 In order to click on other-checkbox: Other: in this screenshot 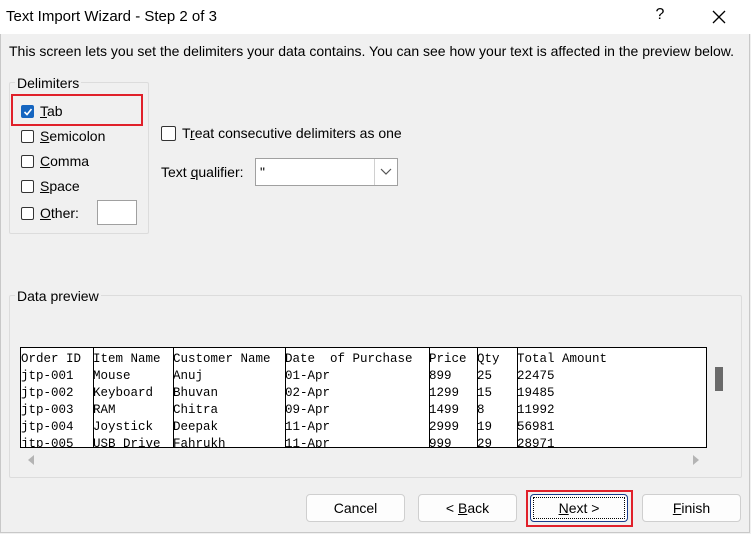, I will do `click(50, 213)`.